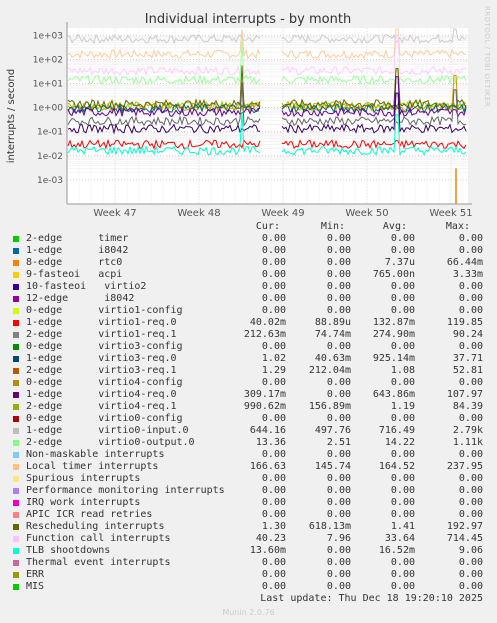  What do you see at coordinates (464, 466) in the screenshot?
I see `legend-max-value: 237.95` at bounding box center [464, 466].